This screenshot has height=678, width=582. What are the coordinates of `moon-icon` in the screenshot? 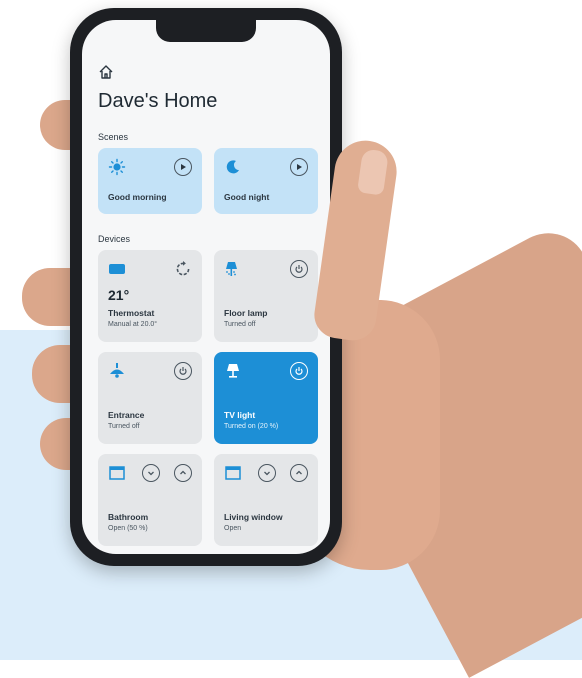 It's located at (232, 167).